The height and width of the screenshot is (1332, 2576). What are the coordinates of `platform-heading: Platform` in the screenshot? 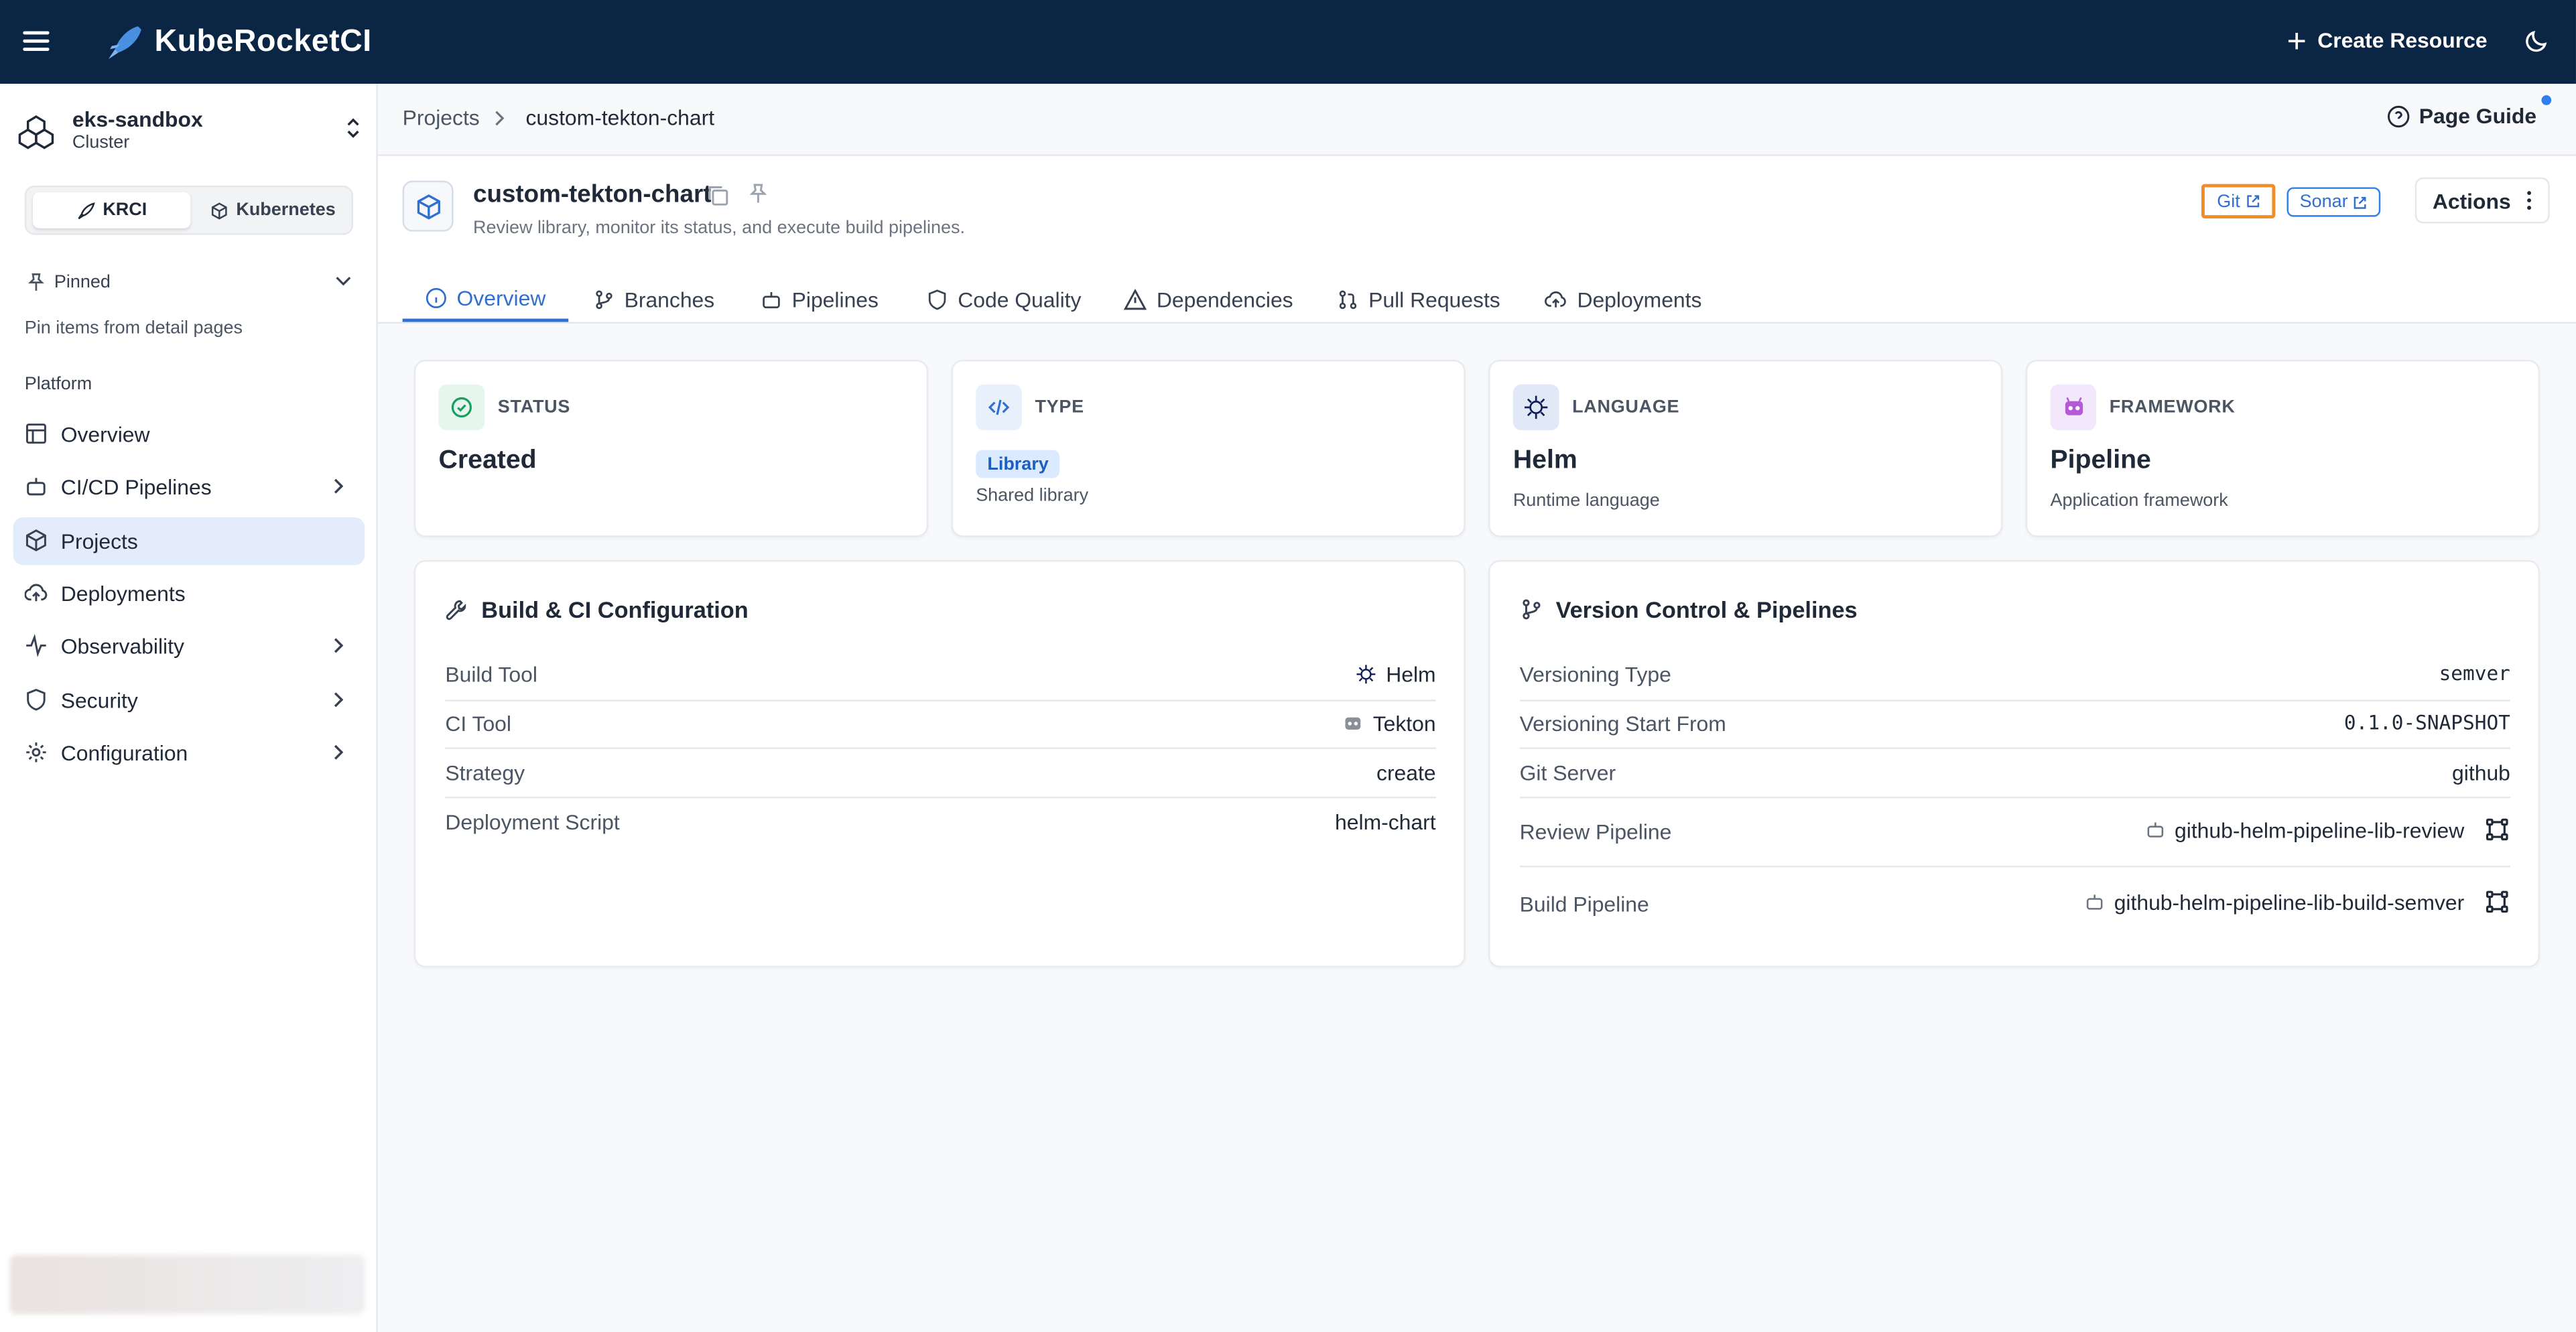 It's located at (58, 384).